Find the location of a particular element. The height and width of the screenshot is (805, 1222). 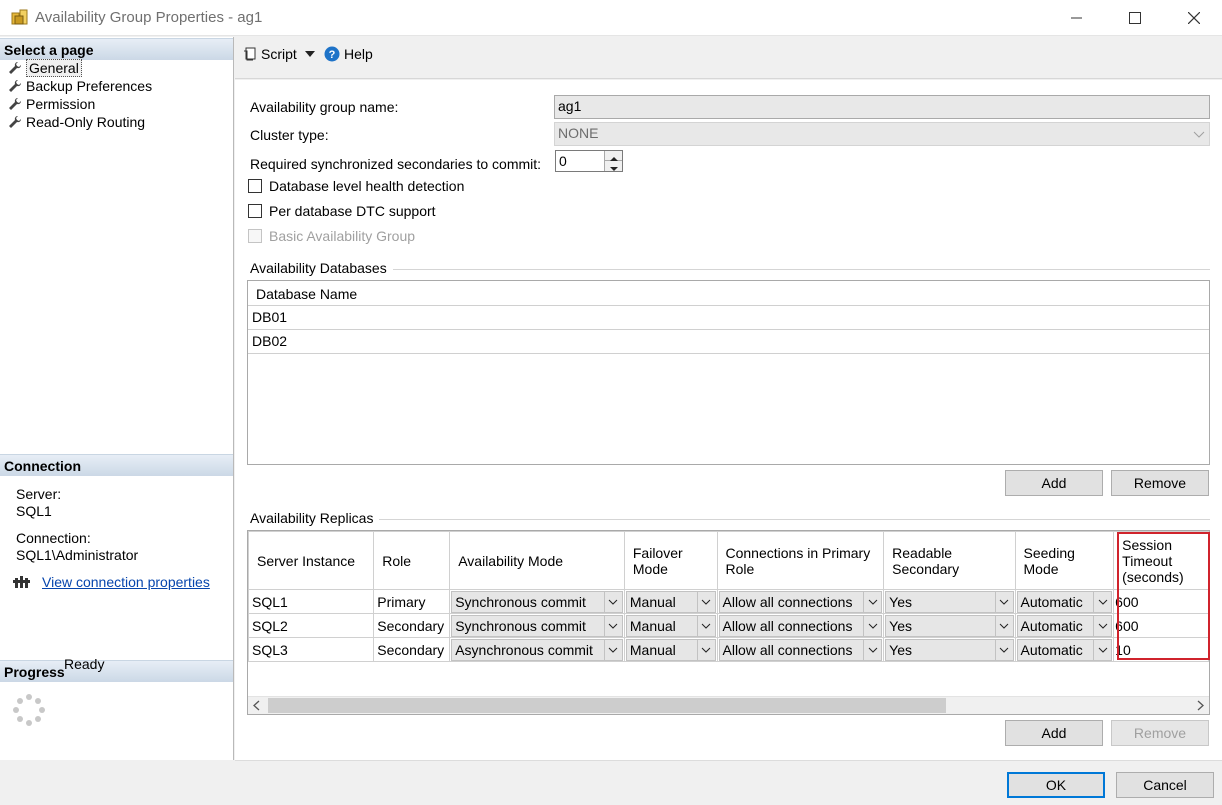

horizontal-scrollbar is located at coordinates (728, 705).